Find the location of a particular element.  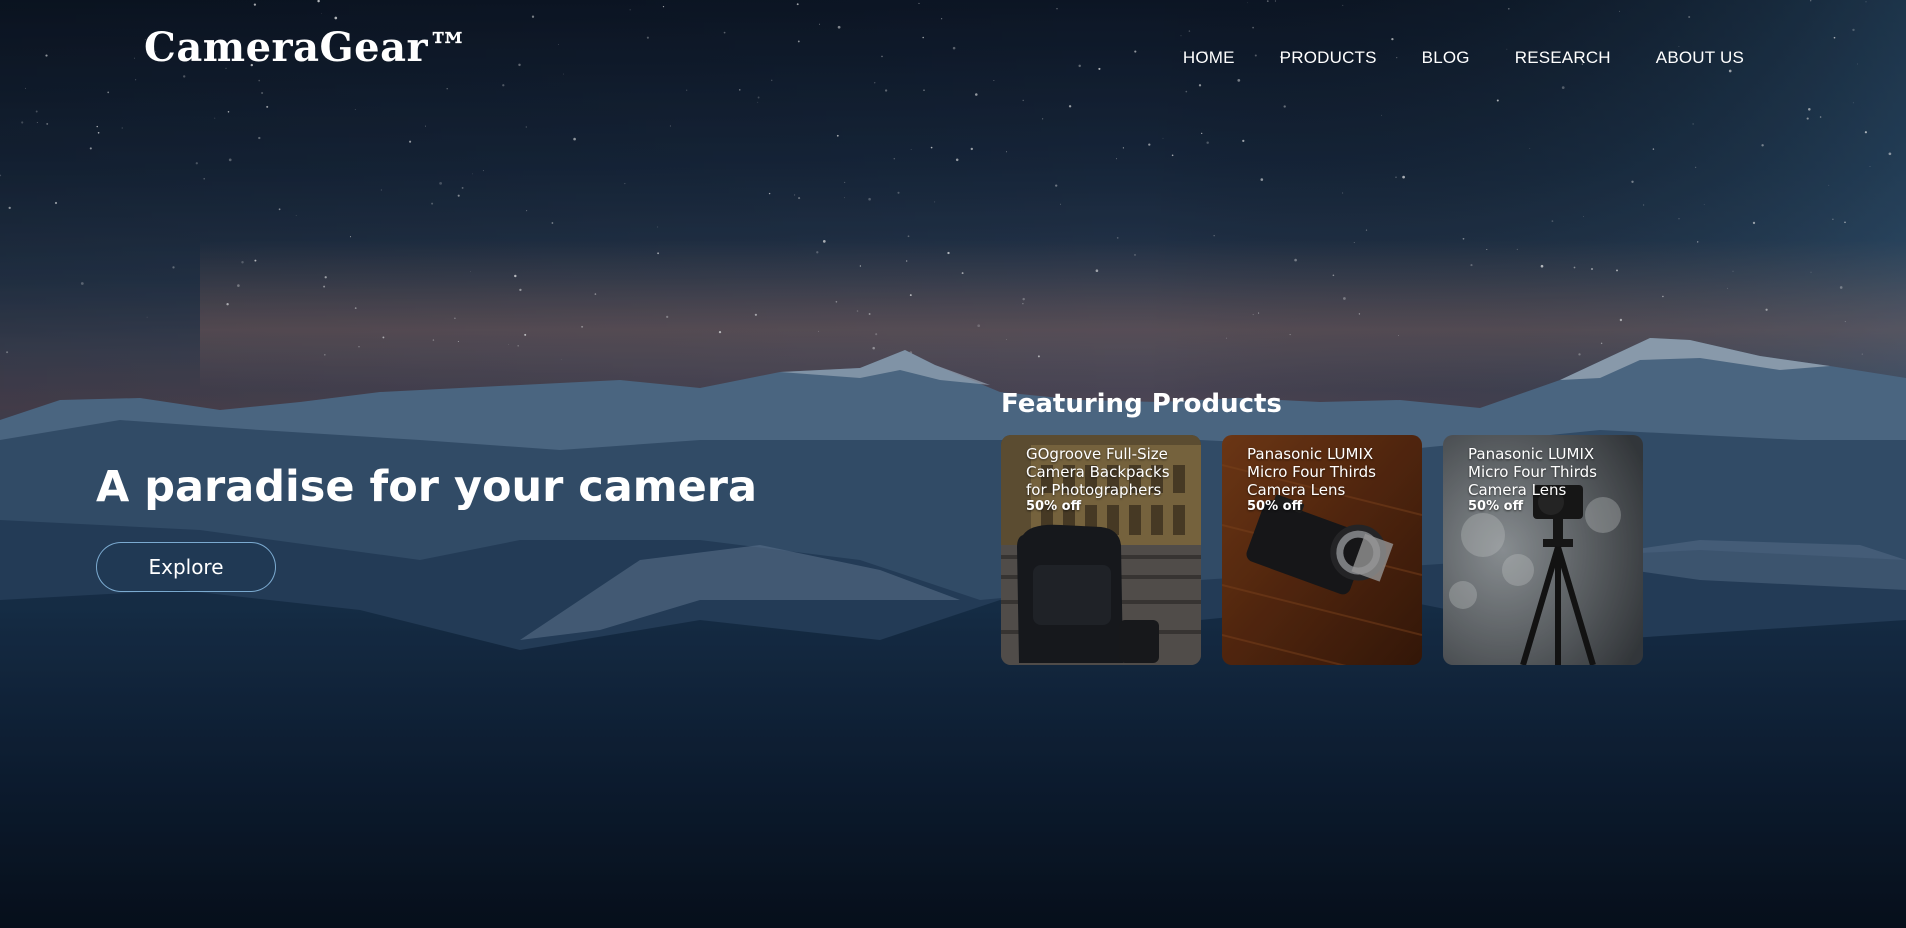

main-nav: HOME PRODUCTS BLOG RESEARCH ABOUT US is located at coordinates (1441, 58).